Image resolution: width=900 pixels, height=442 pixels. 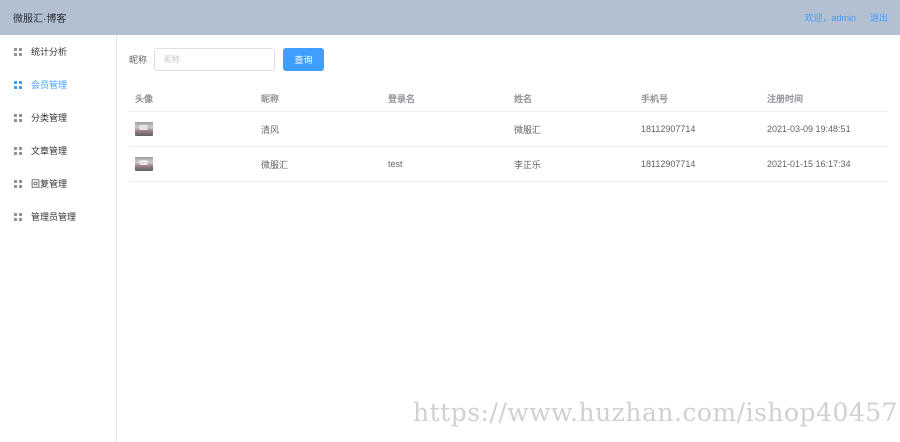 I want to click on cell-registered: 2021-03-09 19:48:51, so click(x=809, y=129).